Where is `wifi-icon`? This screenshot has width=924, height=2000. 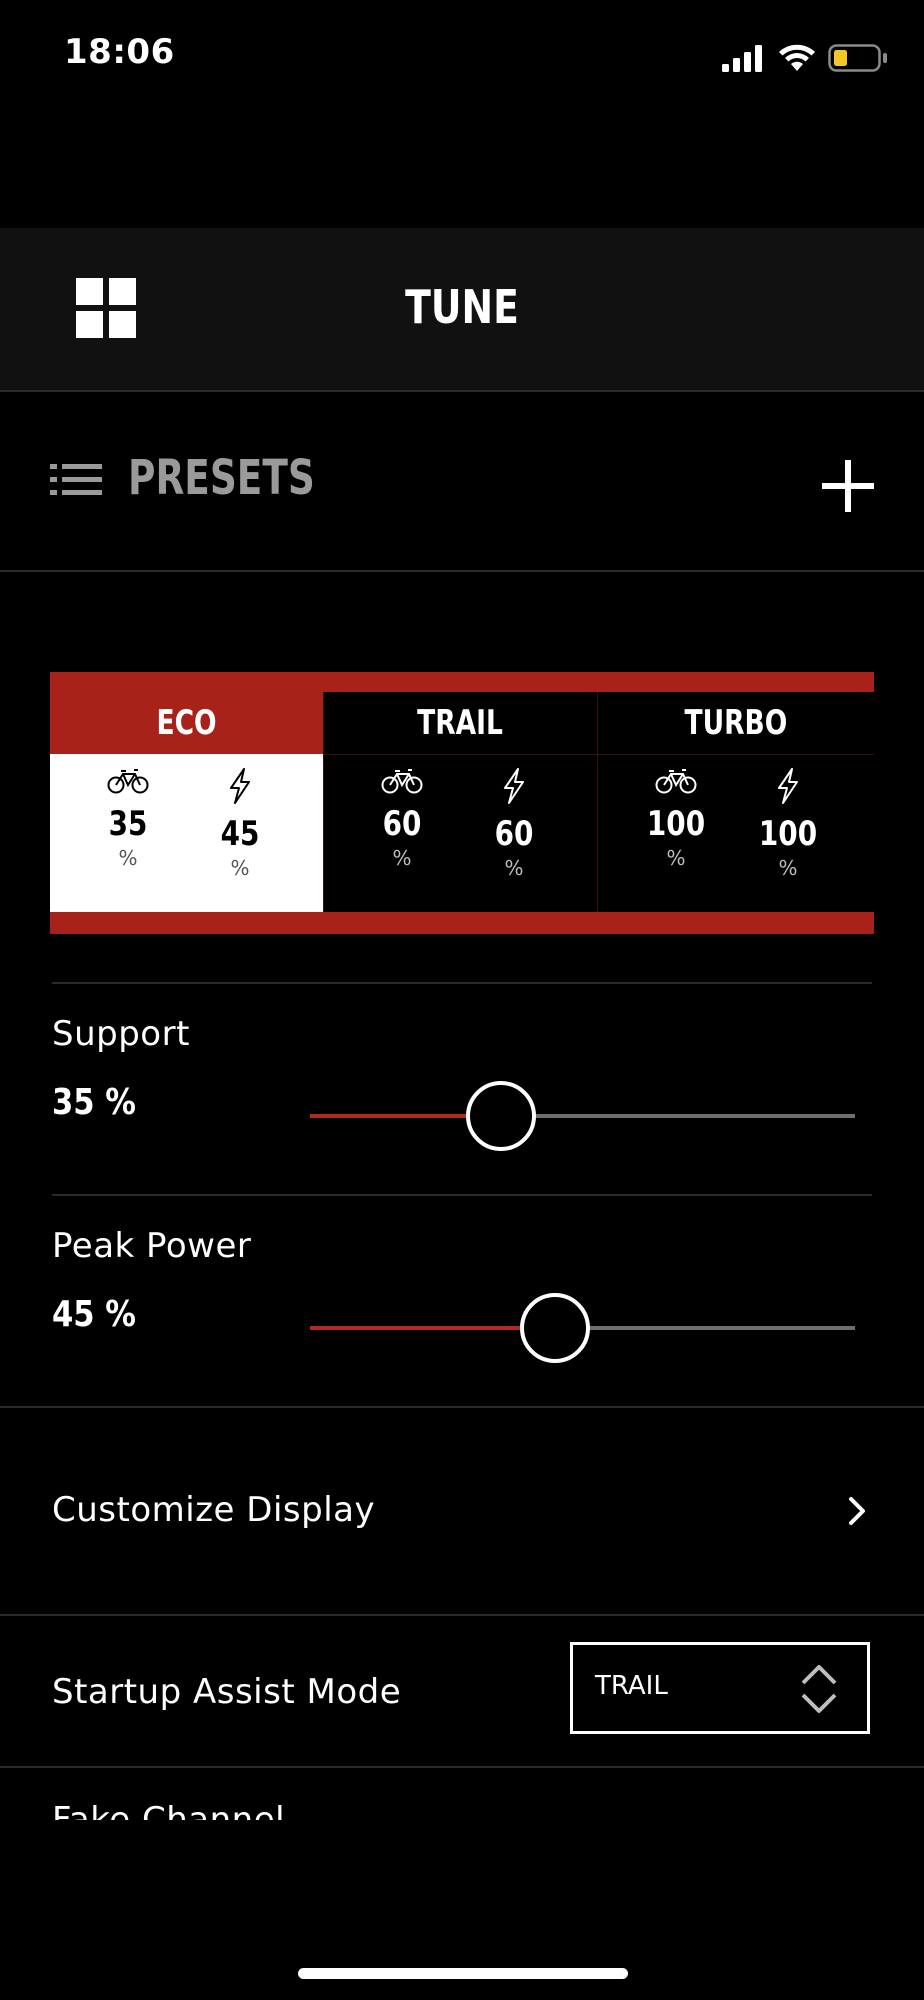
wifi-icon is located at coordinates (797, 57).